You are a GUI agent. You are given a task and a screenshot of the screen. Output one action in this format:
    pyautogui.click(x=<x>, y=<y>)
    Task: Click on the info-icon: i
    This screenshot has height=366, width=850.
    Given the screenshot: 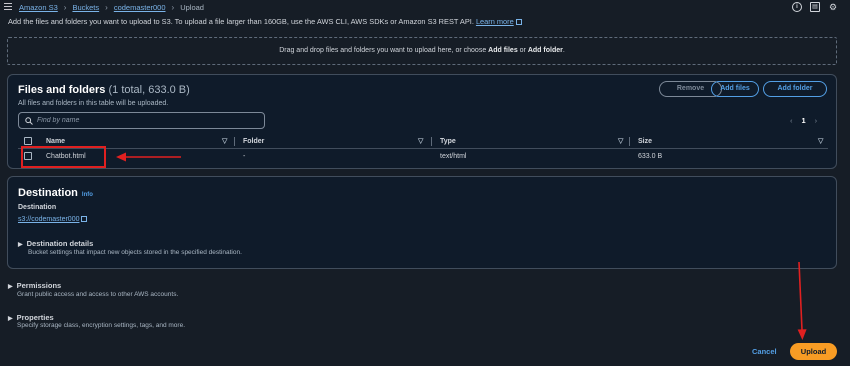 What is the action you would take?
    pyautogui.click(x=797, y=7)
    